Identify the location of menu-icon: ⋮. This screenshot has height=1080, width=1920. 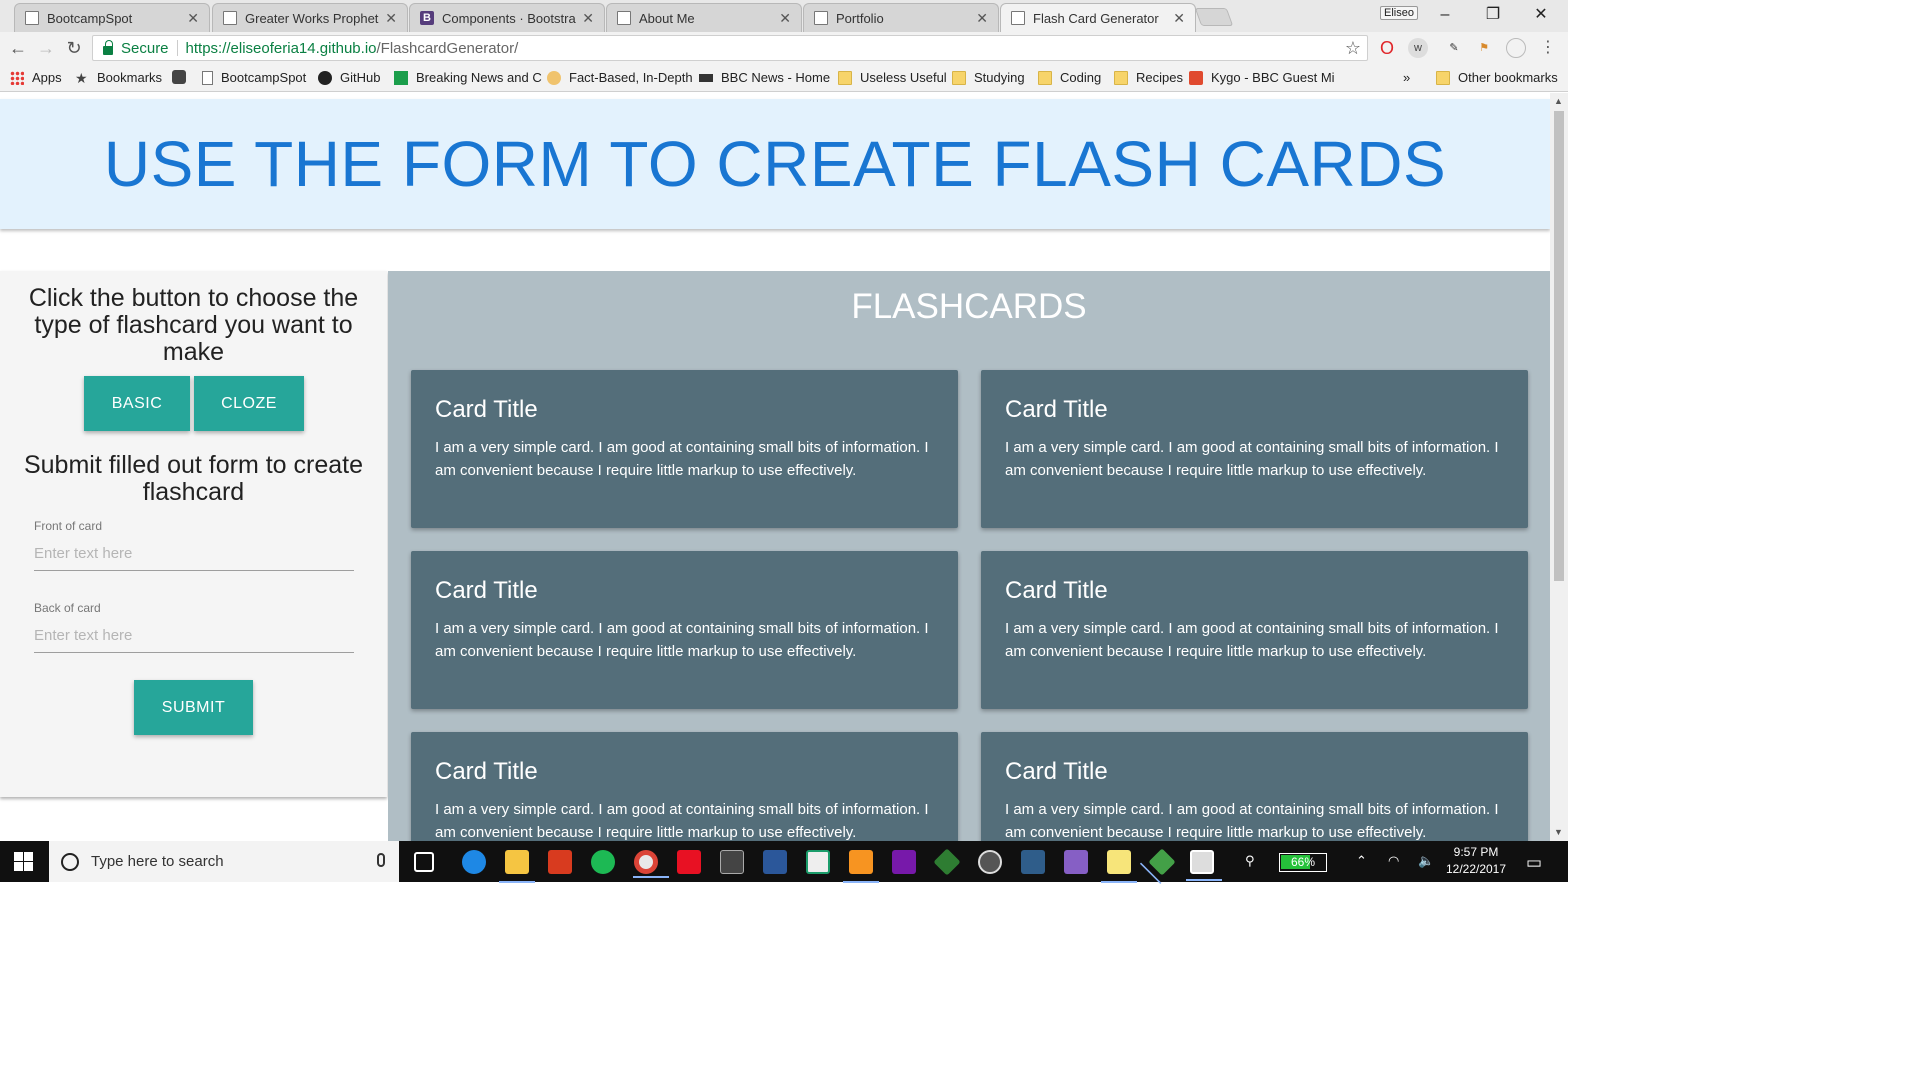
(1548, 48).